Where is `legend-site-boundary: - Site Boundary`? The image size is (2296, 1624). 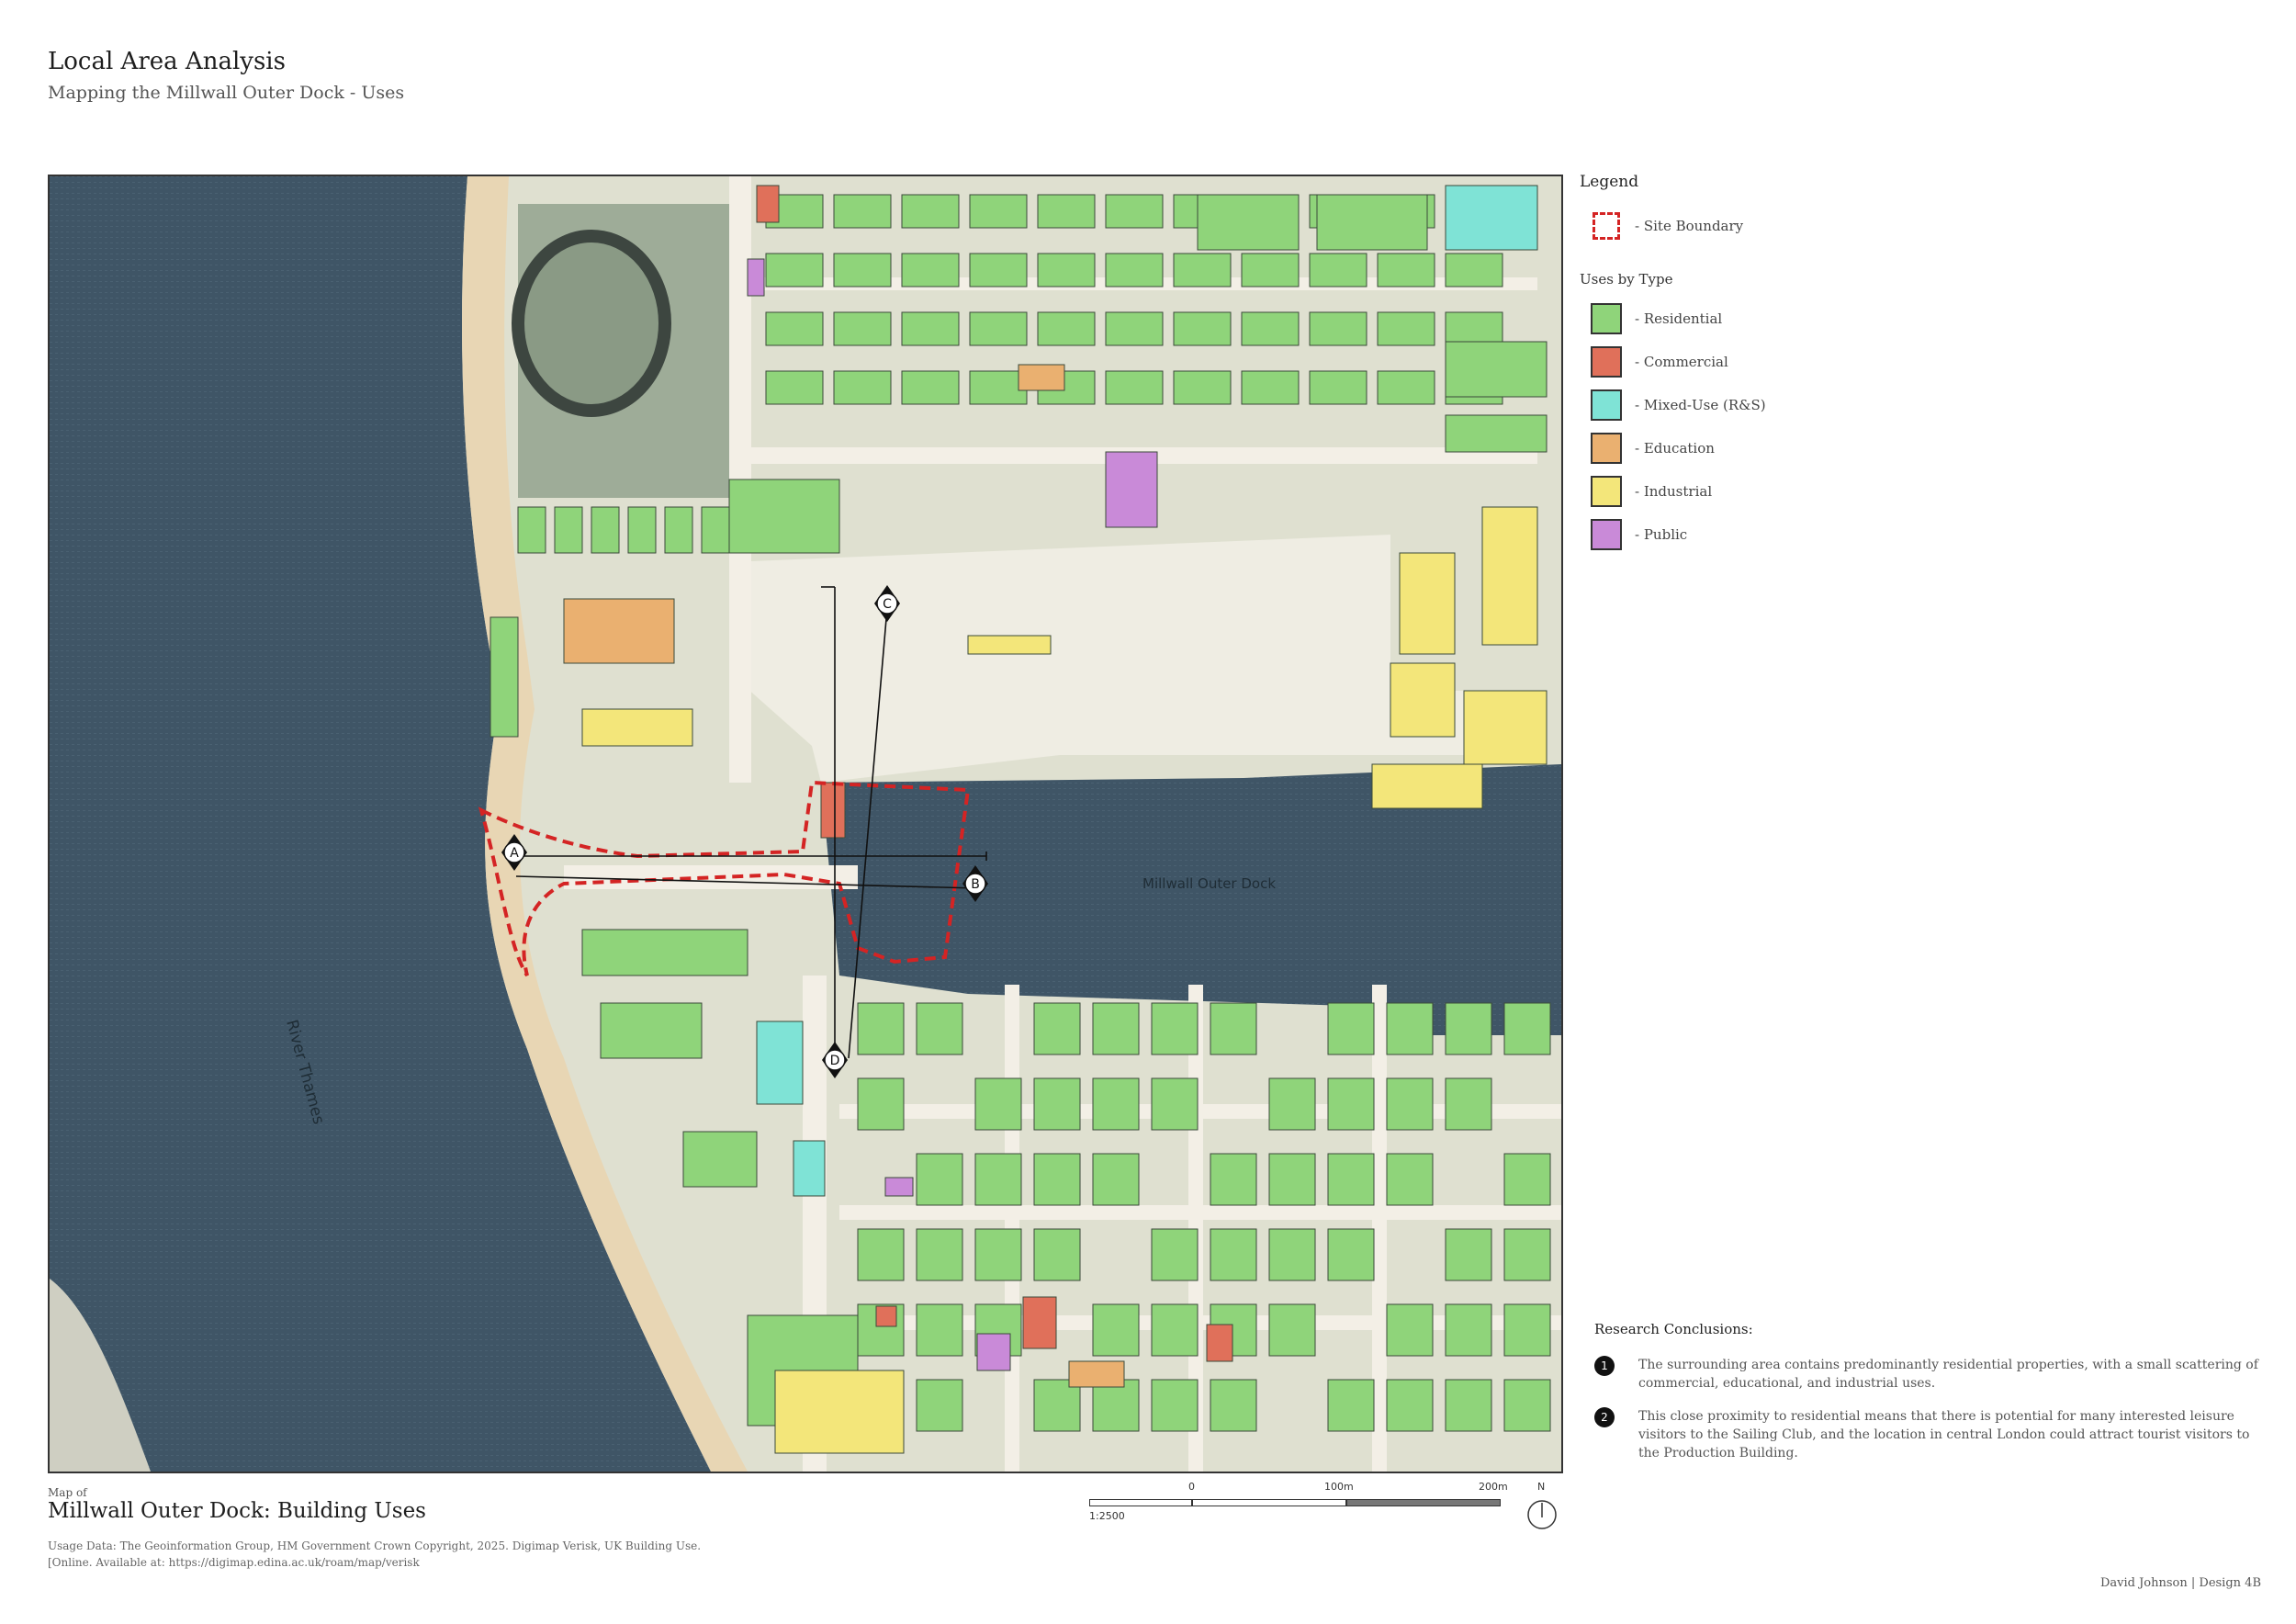
legend-site-boundary: - Site Boundary is located at coordinates (1929, 225).